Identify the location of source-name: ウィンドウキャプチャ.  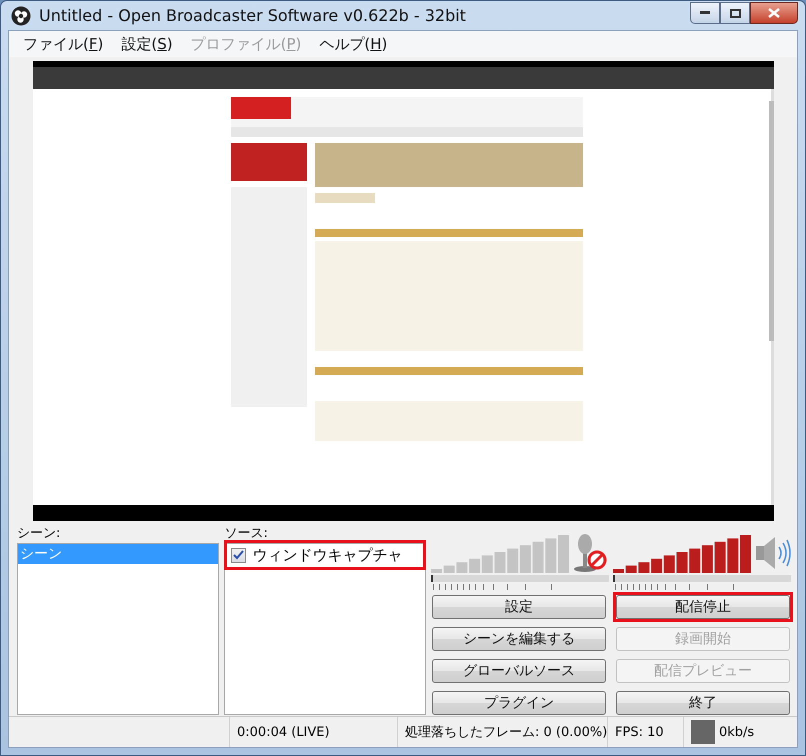
(327, 555).